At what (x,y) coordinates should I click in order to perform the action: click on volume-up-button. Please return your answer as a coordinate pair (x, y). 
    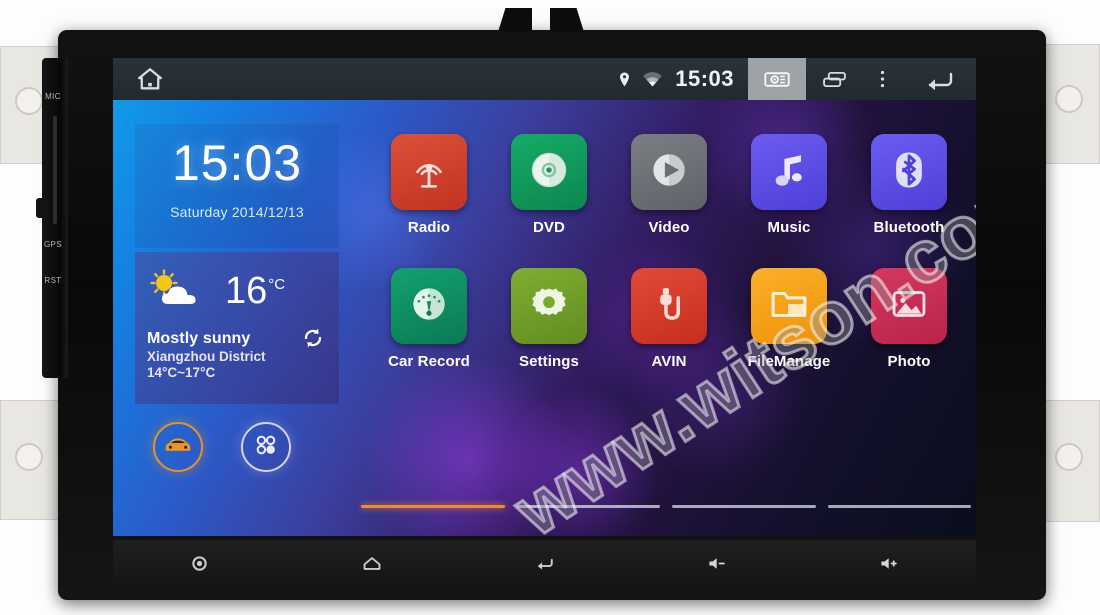
    Looking at the image, I should click on (889, 566).